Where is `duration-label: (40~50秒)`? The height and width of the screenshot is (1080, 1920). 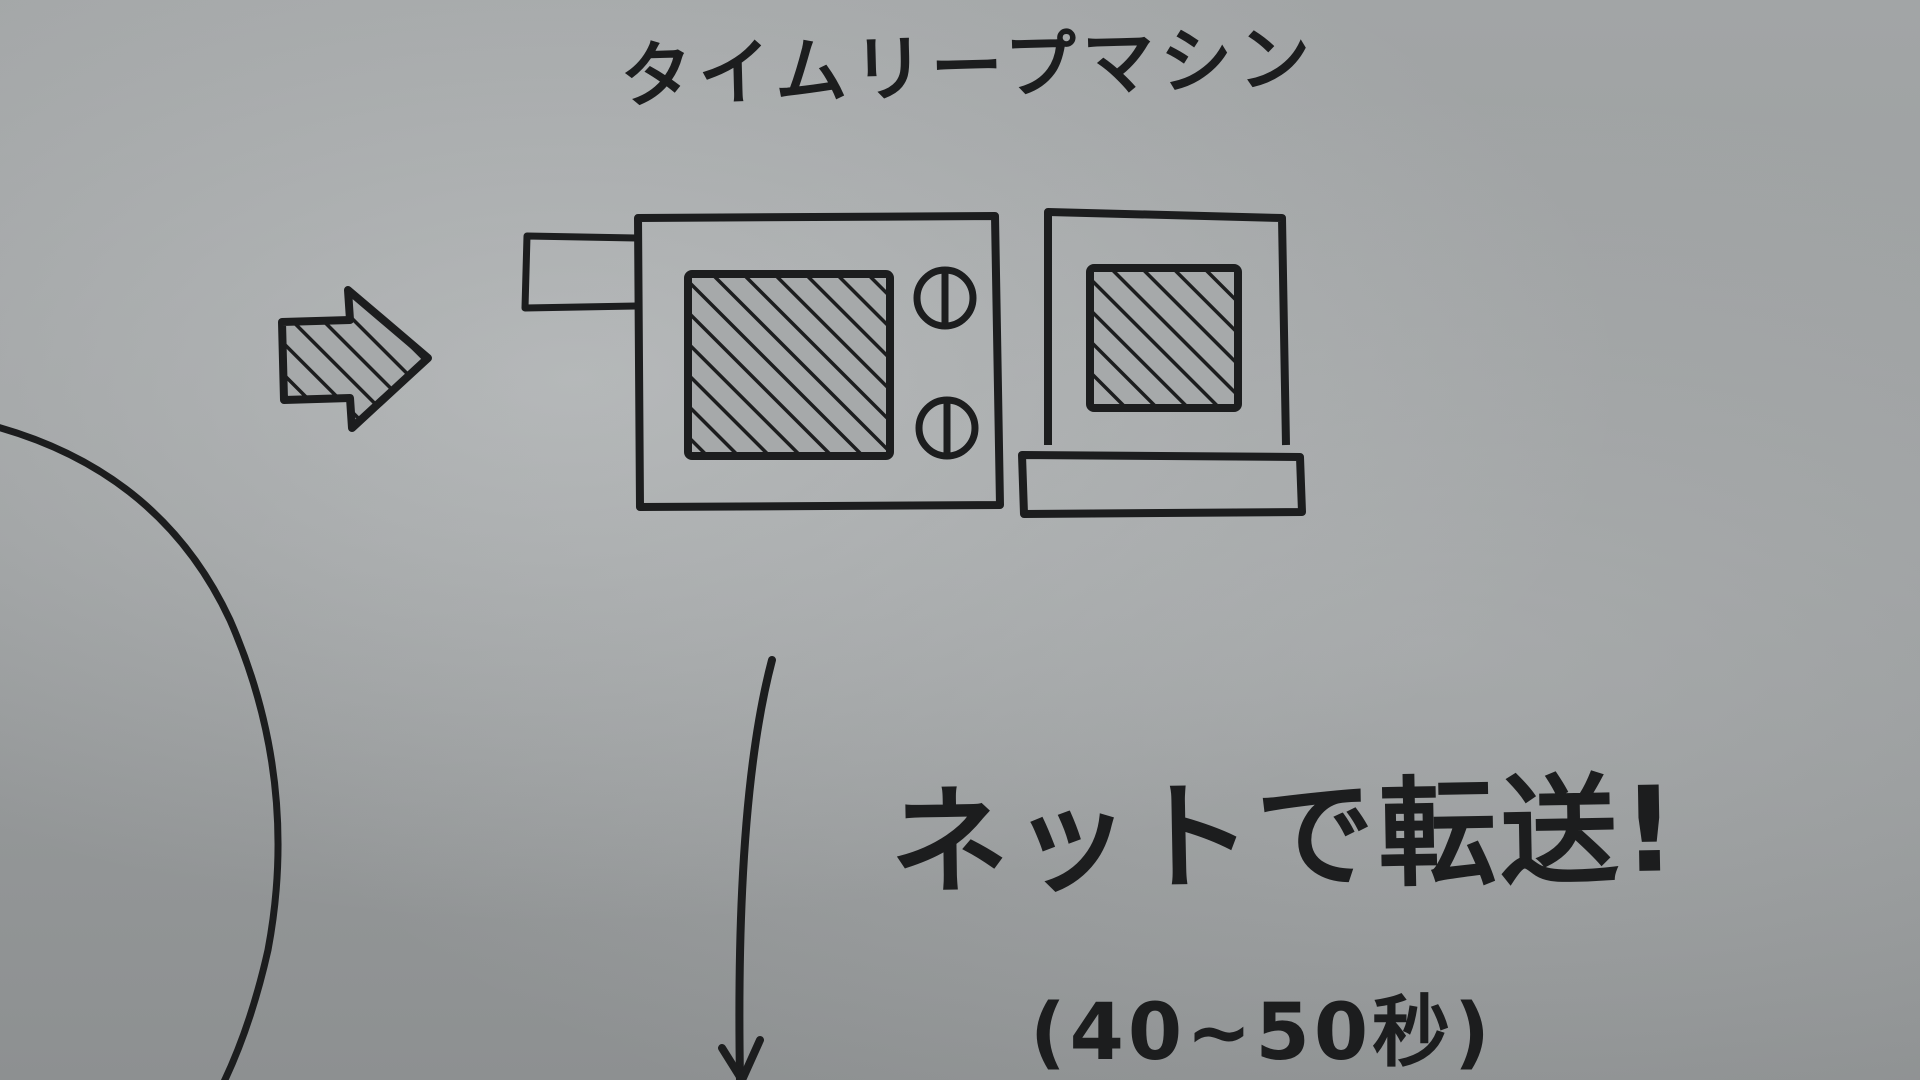 duration-label: (40~50秒) is located at coordinates (1262, 1033).